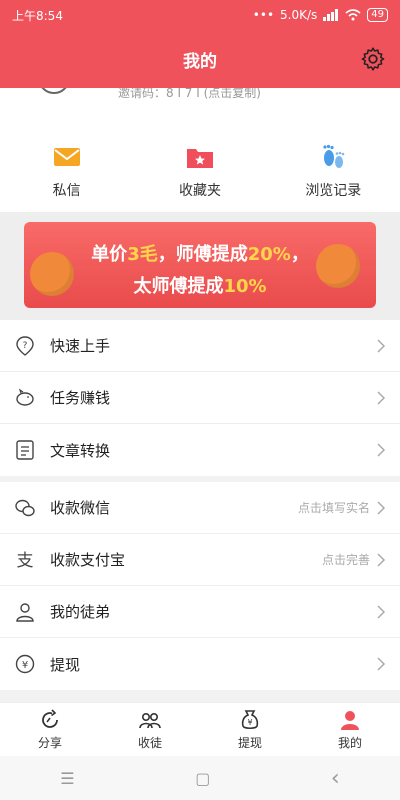 The height and width of the screenshot is (800, 400). What do you see at coordinates (67, 778) in the screenshot?
I see `menu-nav-button: ☰` at bounding box center [67, 778].